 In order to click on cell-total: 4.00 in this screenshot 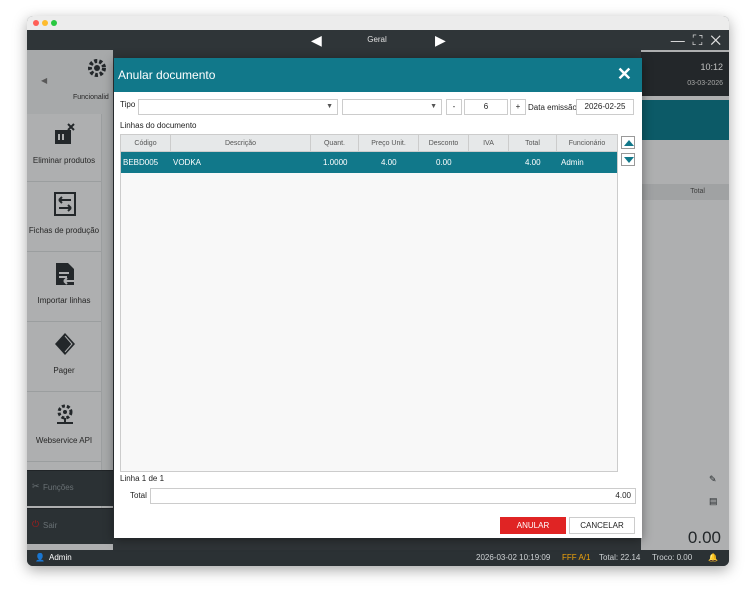, I will do `click(533, 162)`.